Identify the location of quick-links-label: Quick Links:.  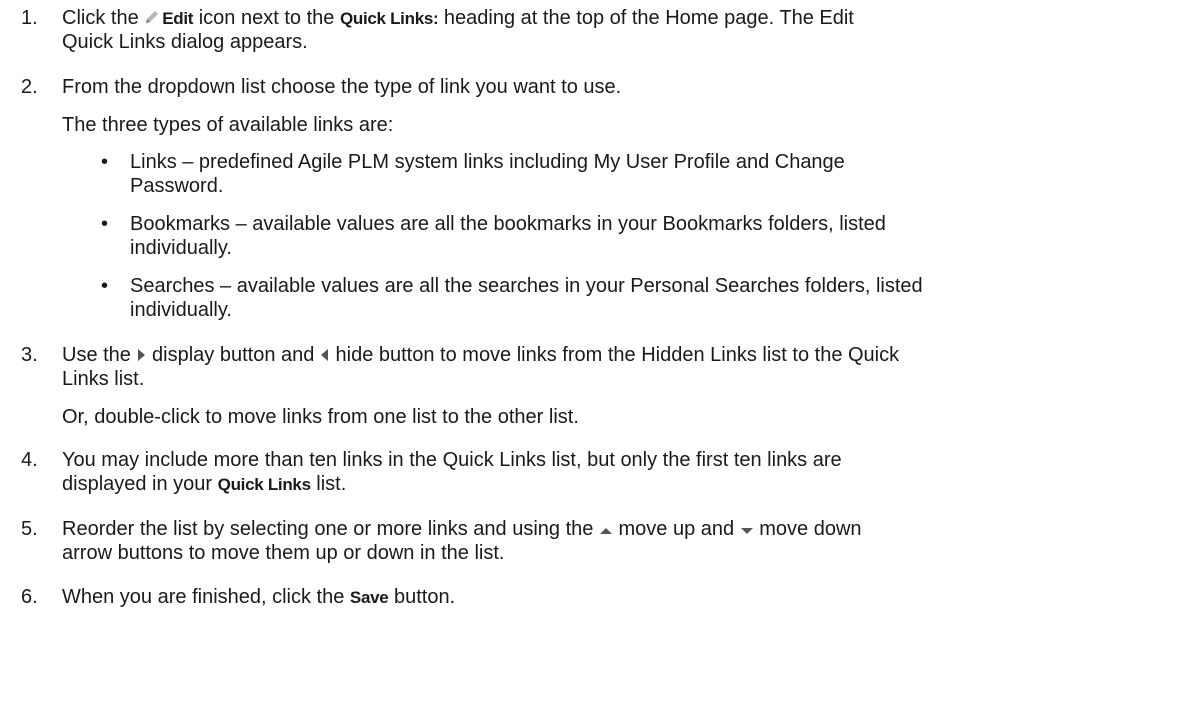
(389, 18).